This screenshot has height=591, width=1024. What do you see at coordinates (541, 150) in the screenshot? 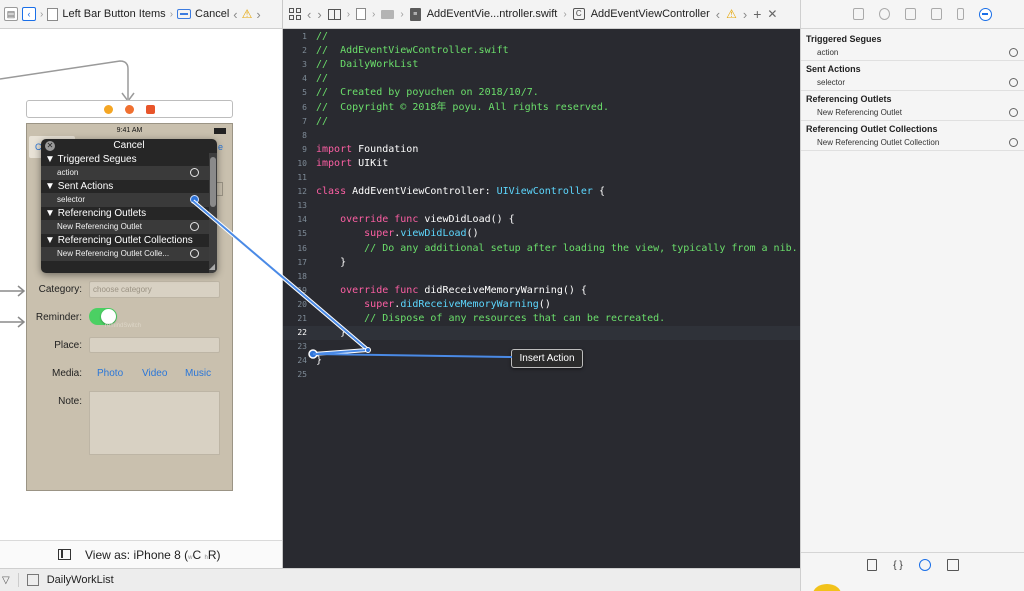
I see `code-line: 9 import Foundation` at bounding box center [541, 150].